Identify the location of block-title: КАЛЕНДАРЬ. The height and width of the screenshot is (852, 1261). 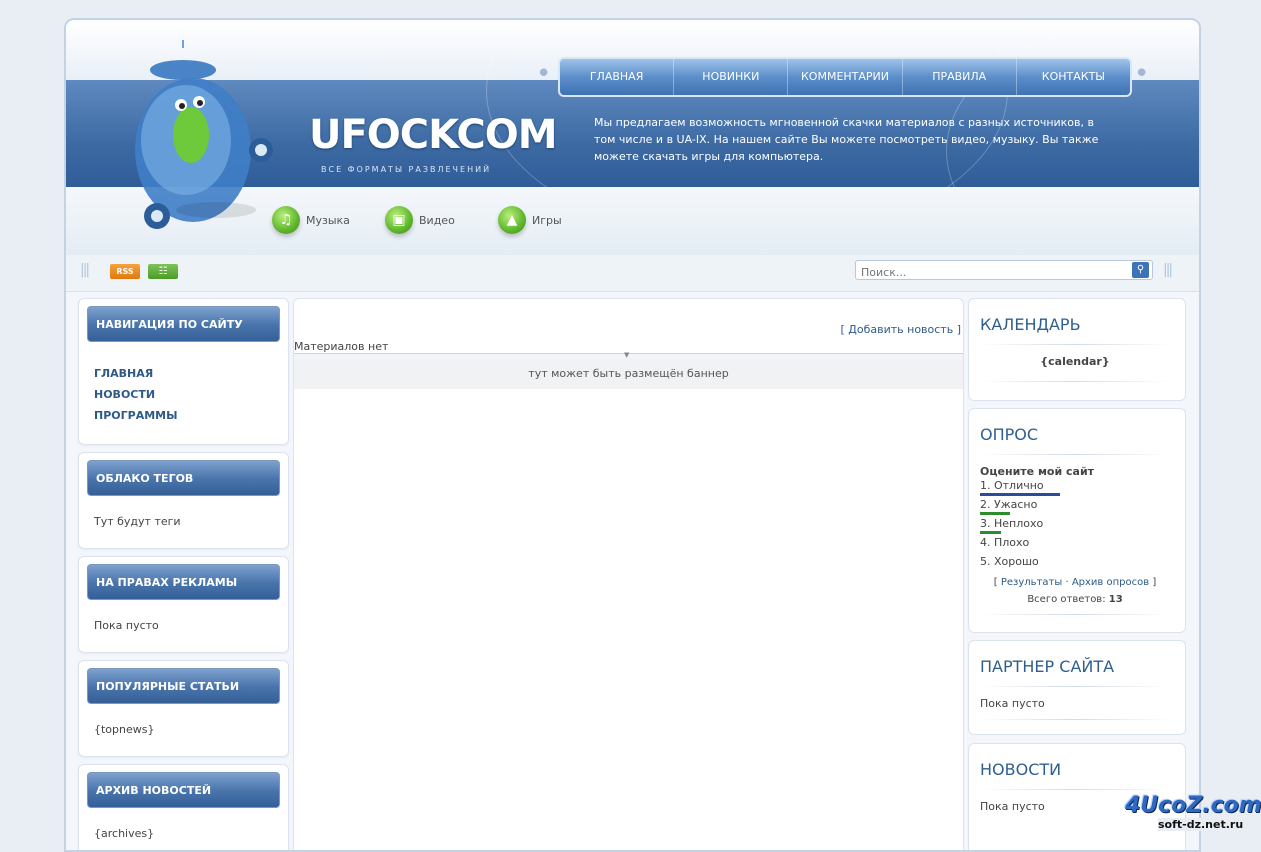
(1030, 324).